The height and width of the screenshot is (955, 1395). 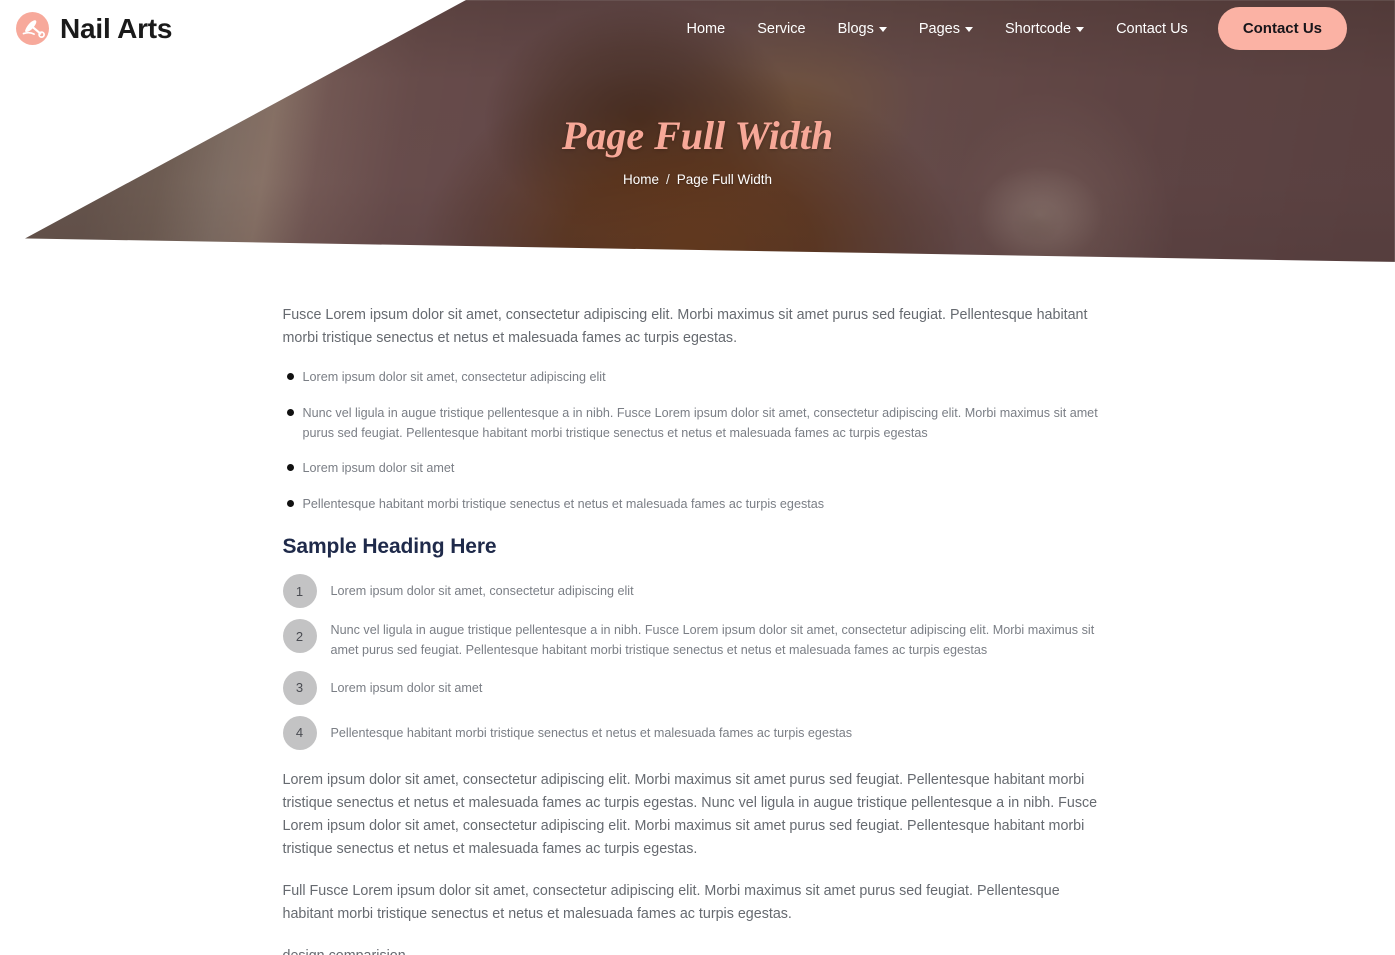 I want to click on nav-item-blogs: Blogs, so click(x=862, y=28).